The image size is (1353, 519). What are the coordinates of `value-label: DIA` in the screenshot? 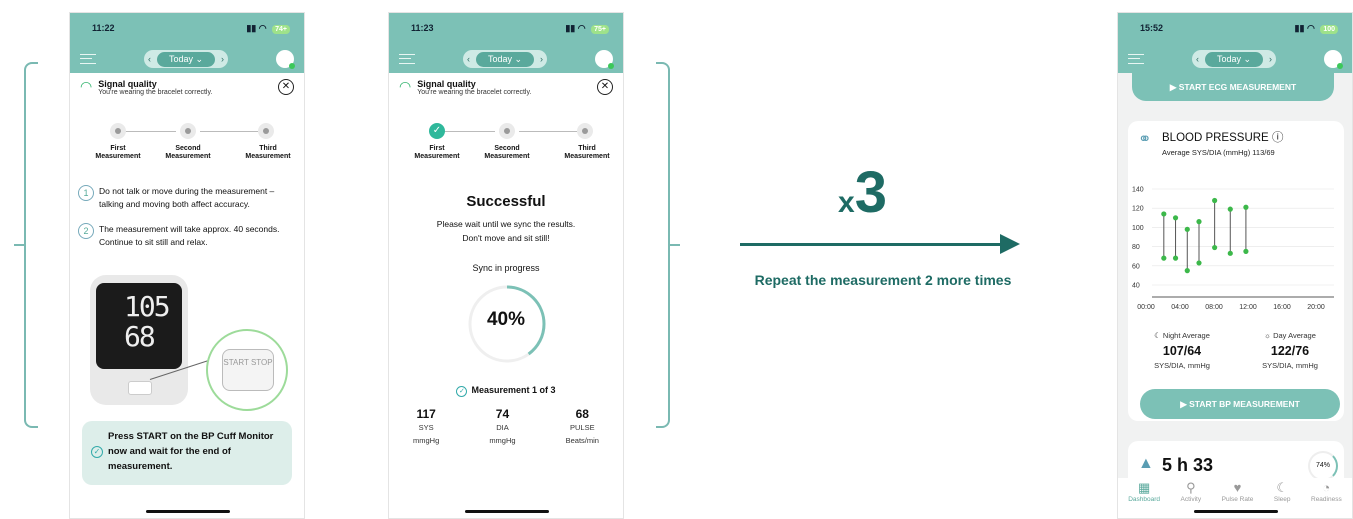 It's located at (502, 427).